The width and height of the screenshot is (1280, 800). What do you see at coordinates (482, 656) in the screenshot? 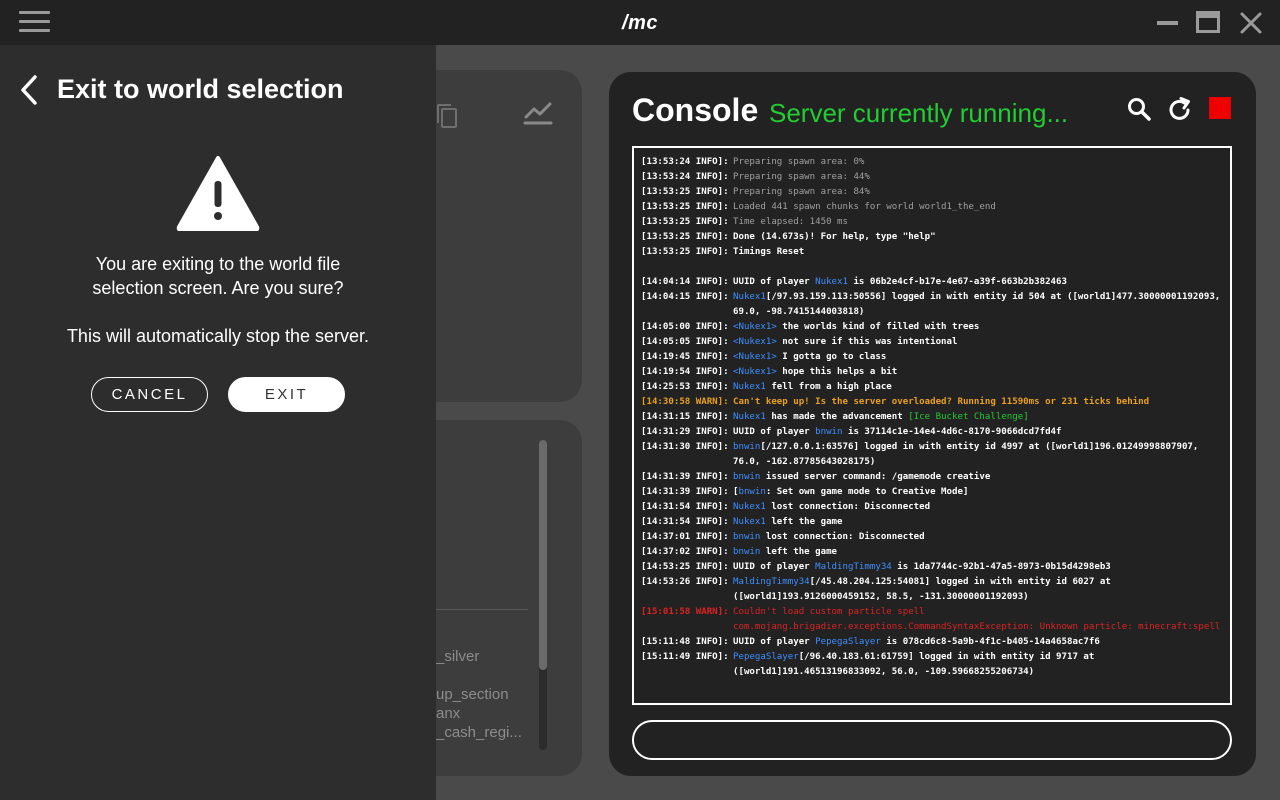
I see `list-item: _silver` at bounding box center [482, 656].